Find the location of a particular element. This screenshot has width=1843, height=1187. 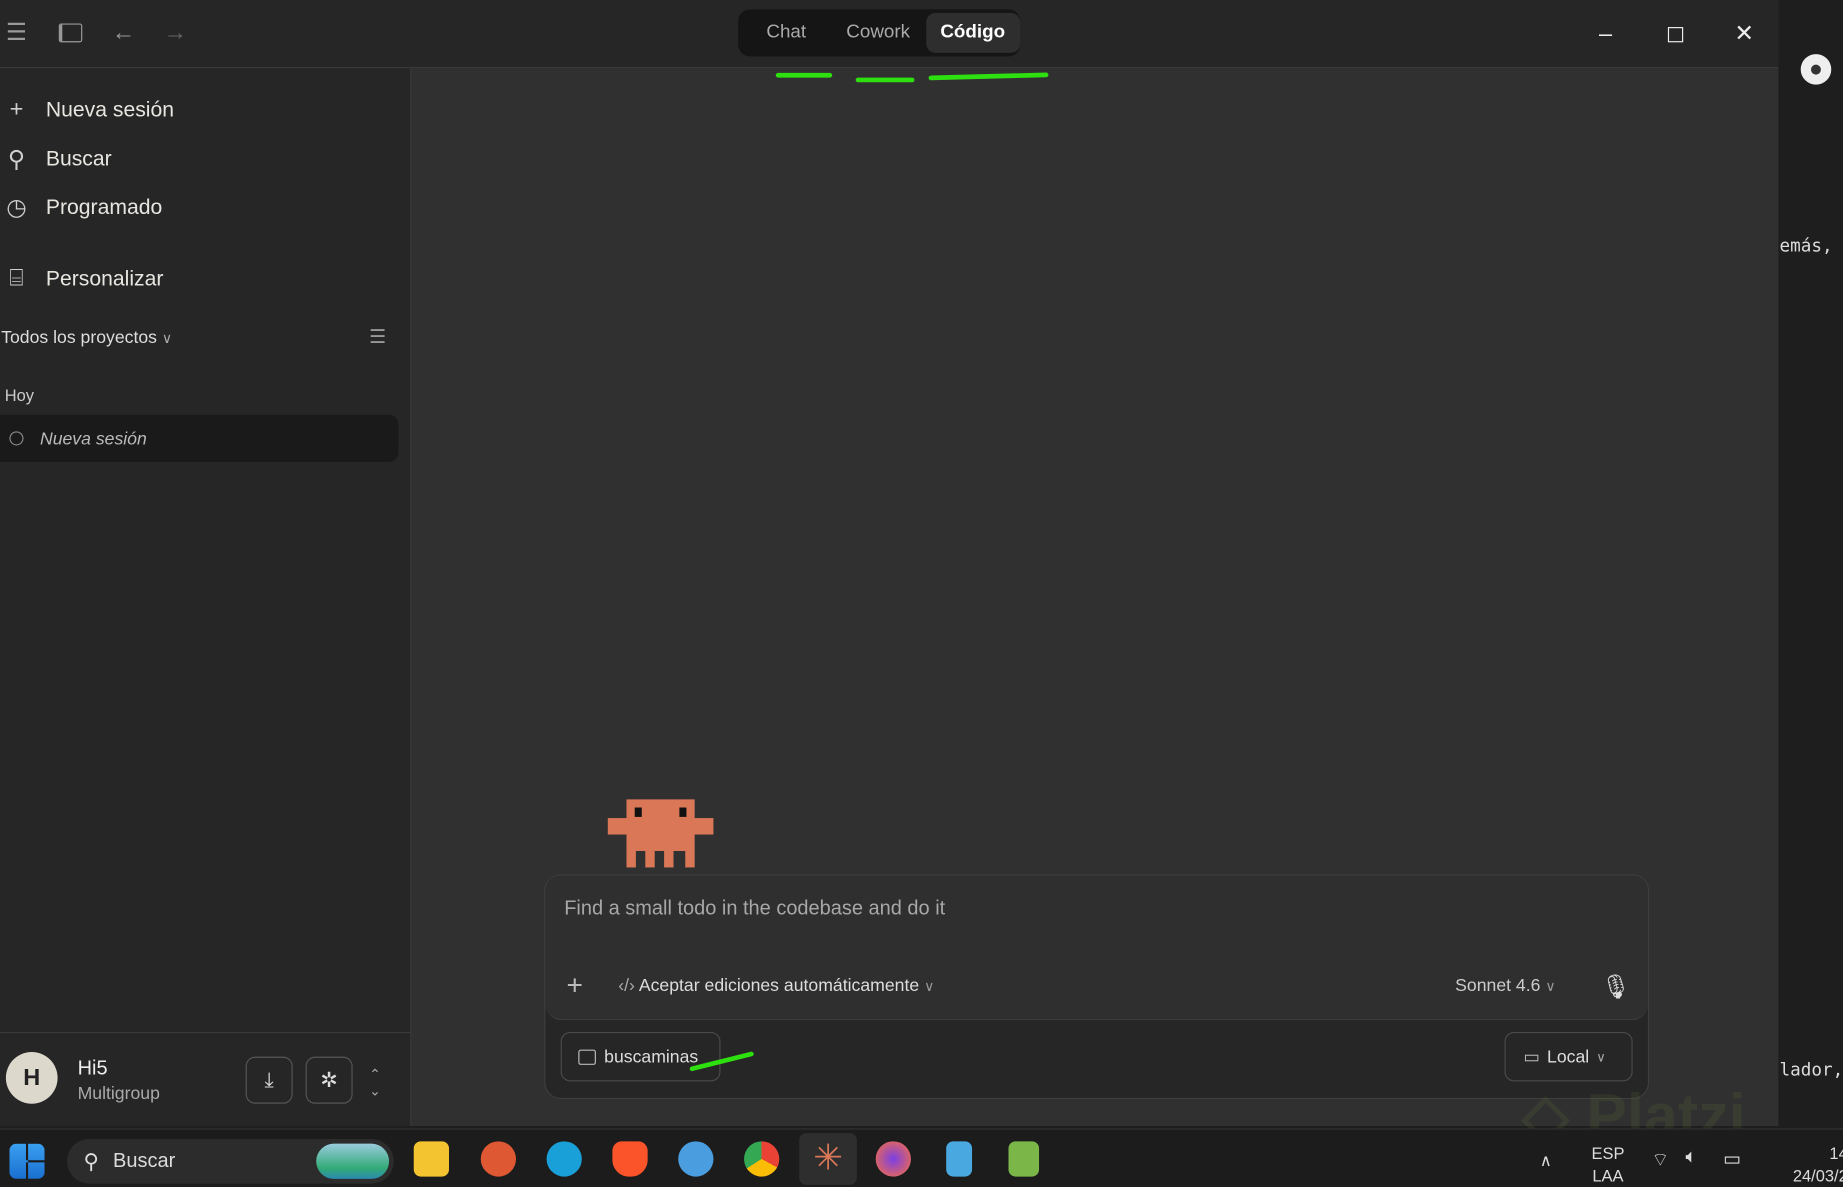

edit-mode-label: Aceptar ediciones automáticamente is located at coordinates (779, 985).